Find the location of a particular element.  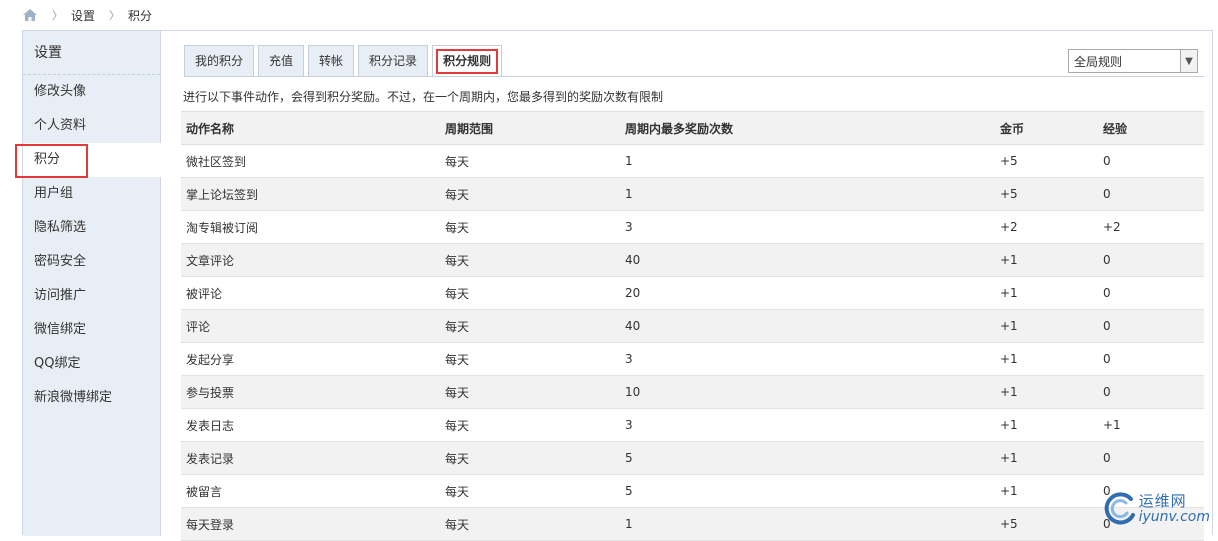

cell-action: 淘专辑被订阅 is located at coordinates (310, 227).